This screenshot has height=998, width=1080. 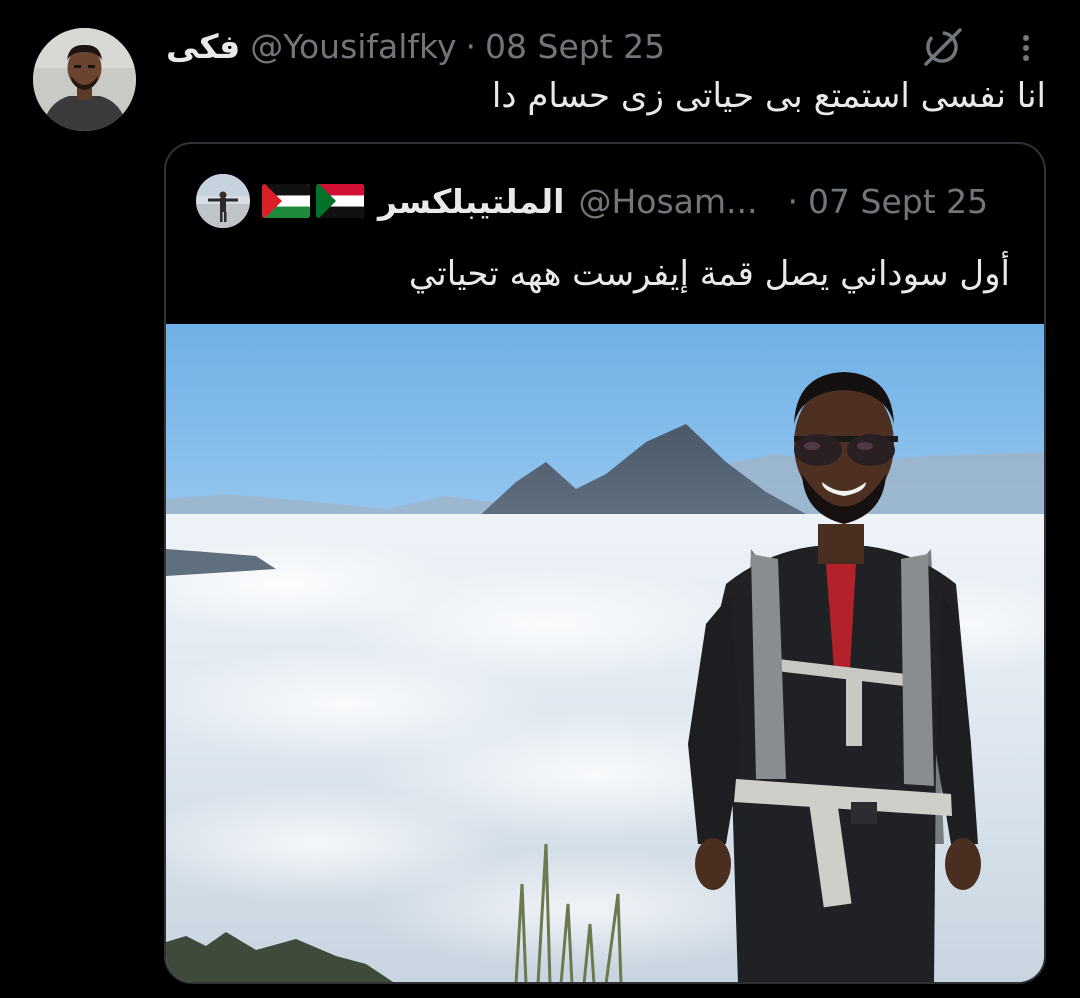 I want to click on quoted-display-name: الملتيبلكسر, so click(x=471, y=201).